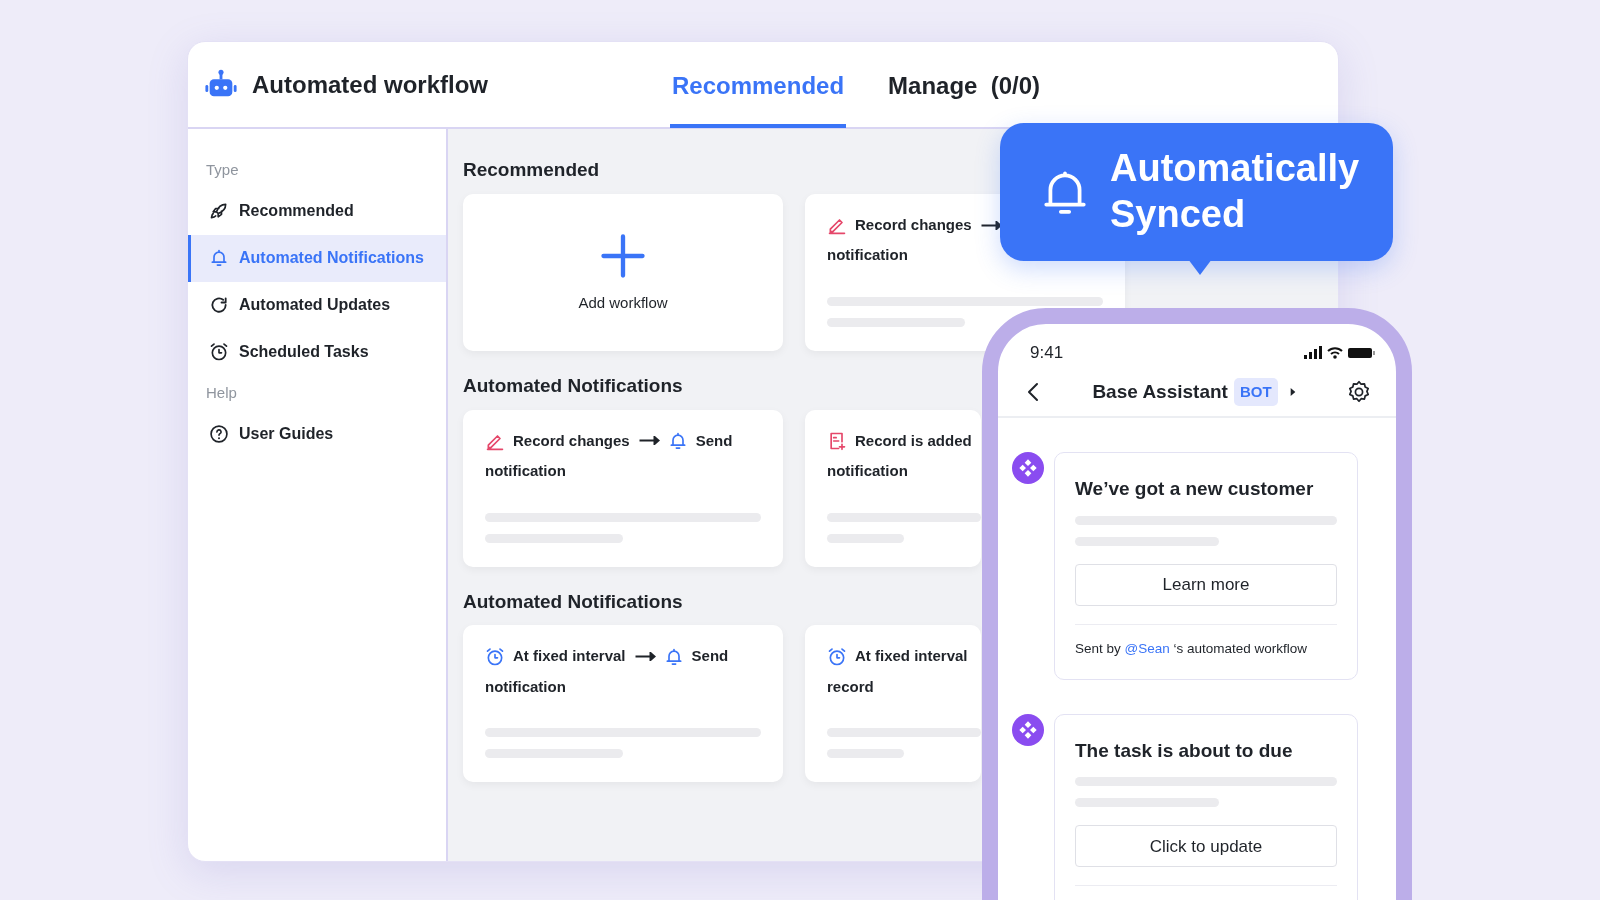 The width and height of the screenshot is (1600, 900). Describe the element at coordinates (1206, 846) in the screenshot. I see `message-button: Click to update` at that location.